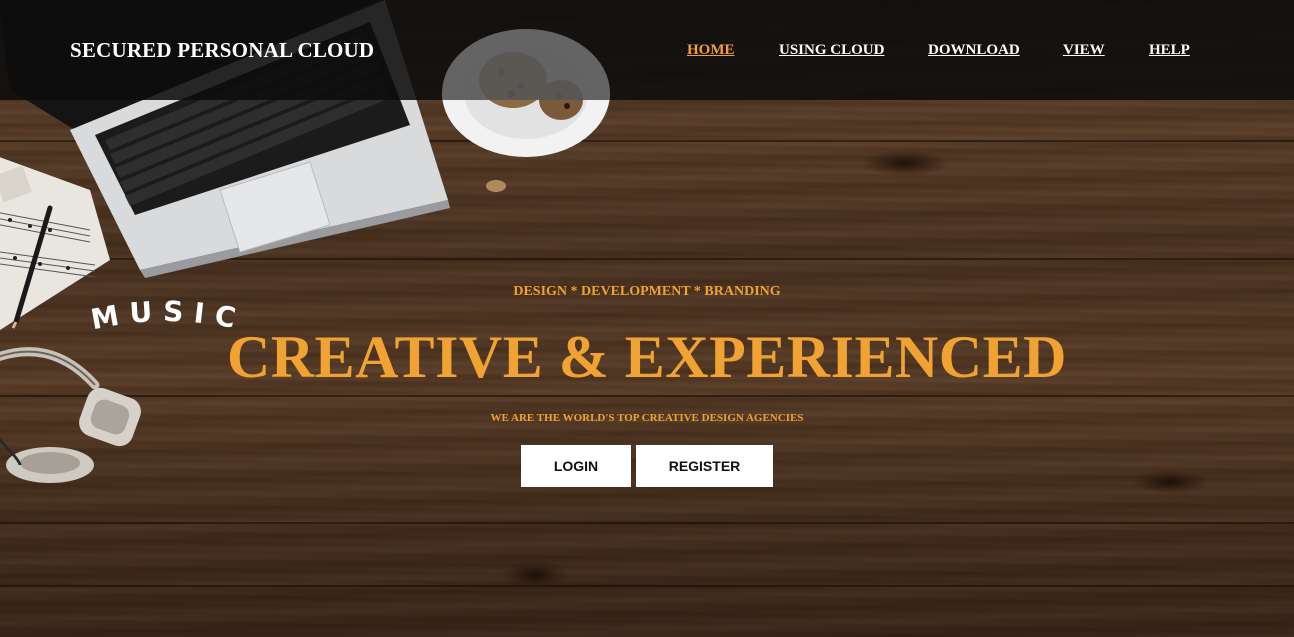 The width and height of the screenshot is (1294, 637). What do you see at coordinates (711, 50) in the screenshot?
I see `nav-home: HOME` at bounding box center [711, 50].